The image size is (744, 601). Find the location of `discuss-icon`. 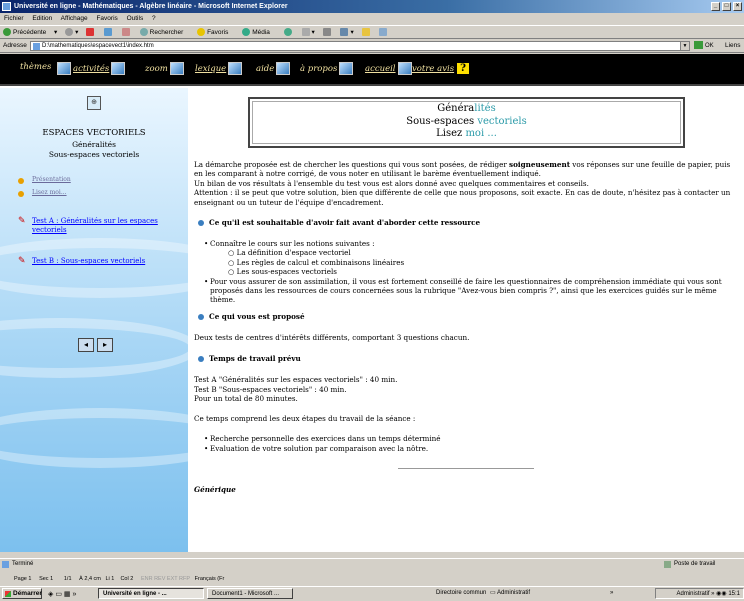

discuss-icon is located at coordinates (383, 32).